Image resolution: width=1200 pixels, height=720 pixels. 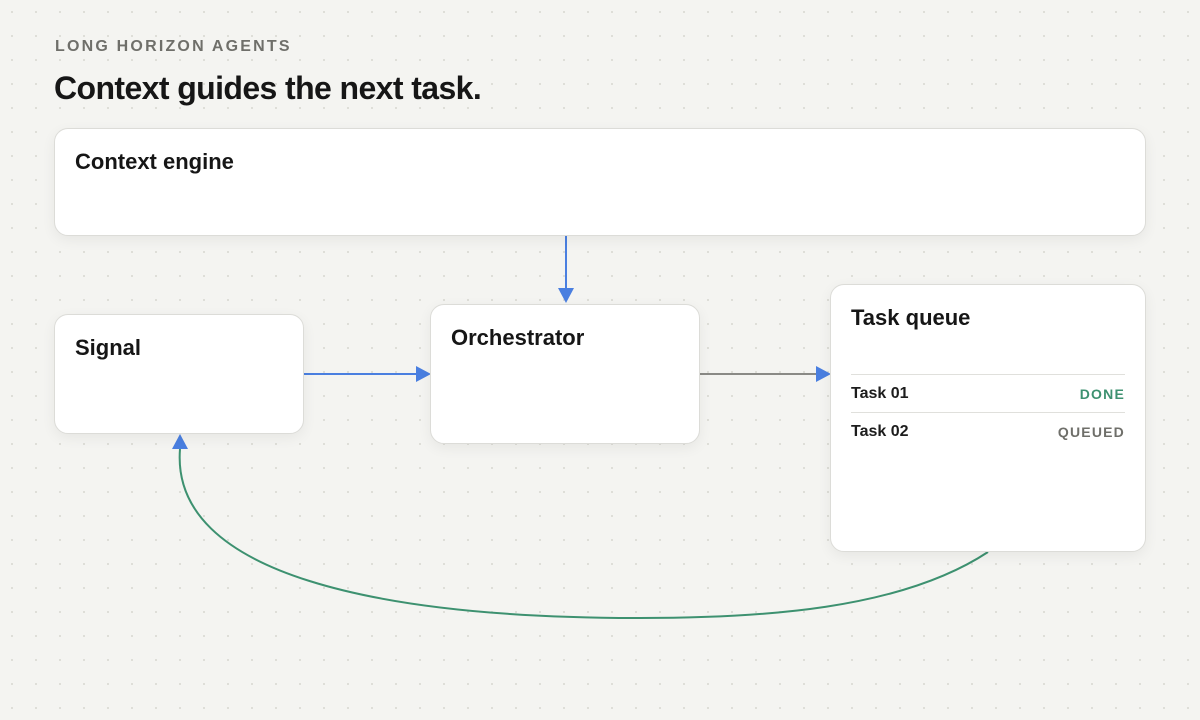 What do you see at coordinates (880, 393) in the screenshot?
I see `task-name: Task 01` at bounding box center [880, 393].